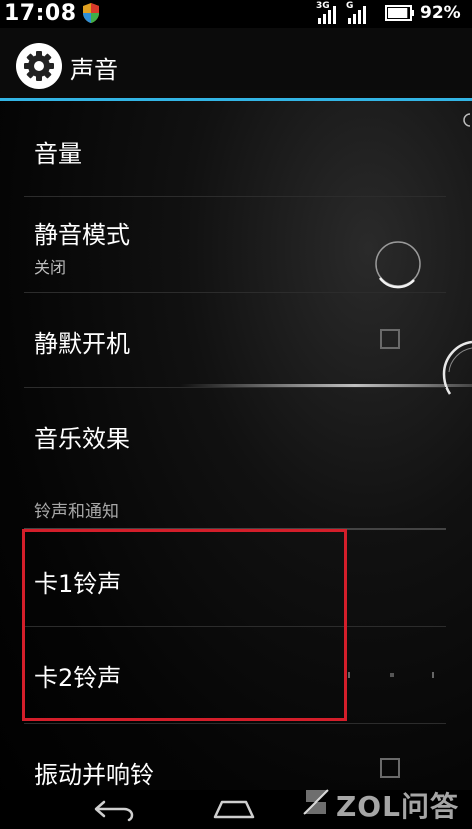  What do you see at coordinates (236, 340) in the screenshot?
I see `setting-silent-boot: 静默开机` at bounding box center [236, 340].